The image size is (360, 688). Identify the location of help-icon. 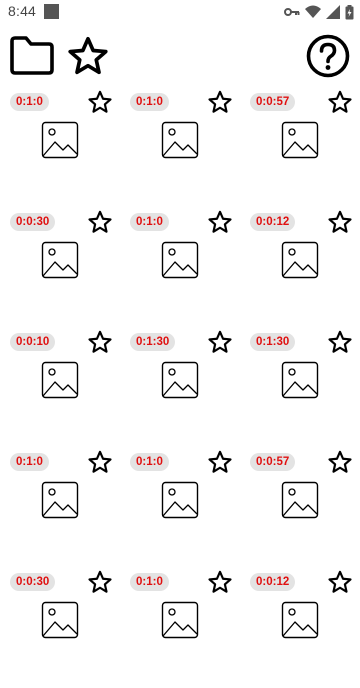
(328, 56).